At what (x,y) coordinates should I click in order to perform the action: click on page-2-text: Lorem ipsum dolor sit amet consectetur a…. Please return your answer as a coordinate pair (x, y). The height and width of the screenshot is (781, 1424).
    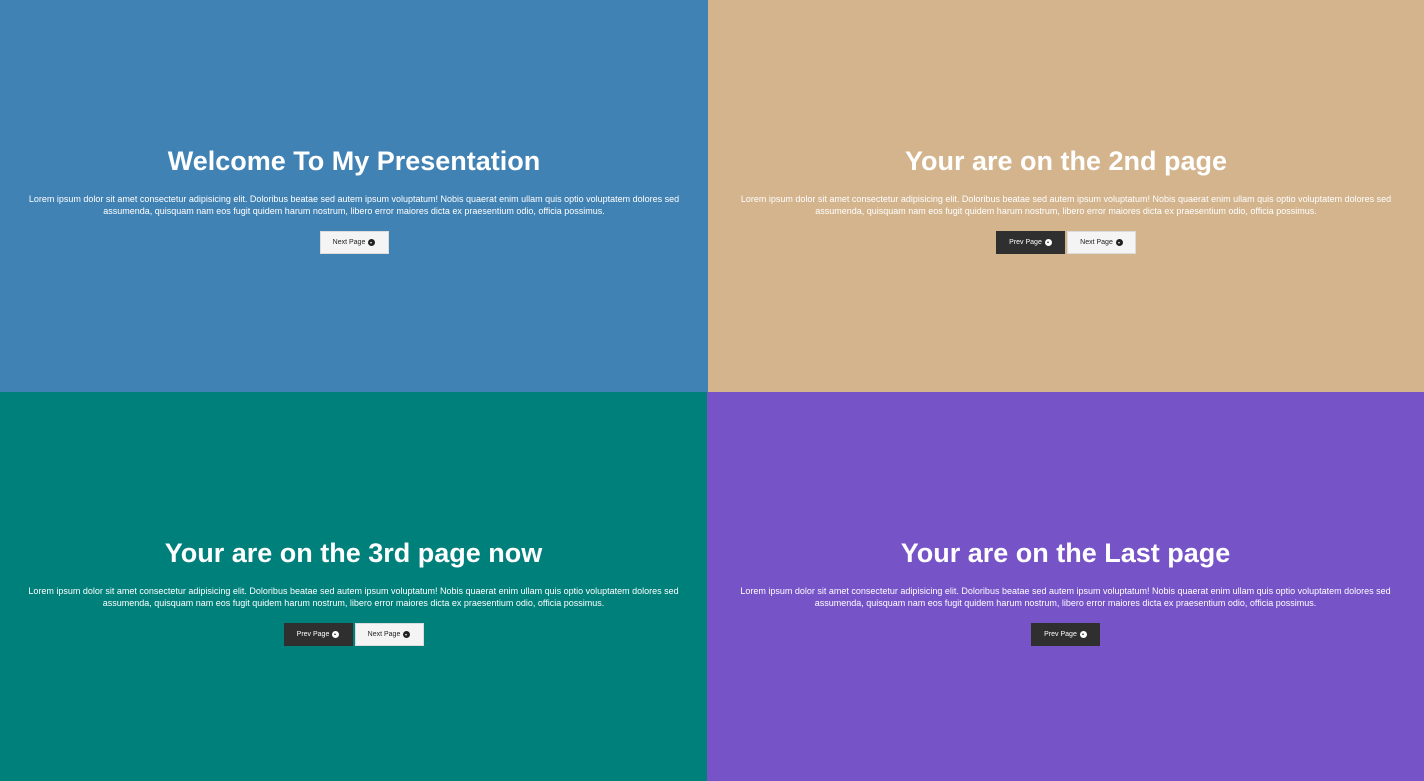
    Looking at the image, I should click on (1066, 205).